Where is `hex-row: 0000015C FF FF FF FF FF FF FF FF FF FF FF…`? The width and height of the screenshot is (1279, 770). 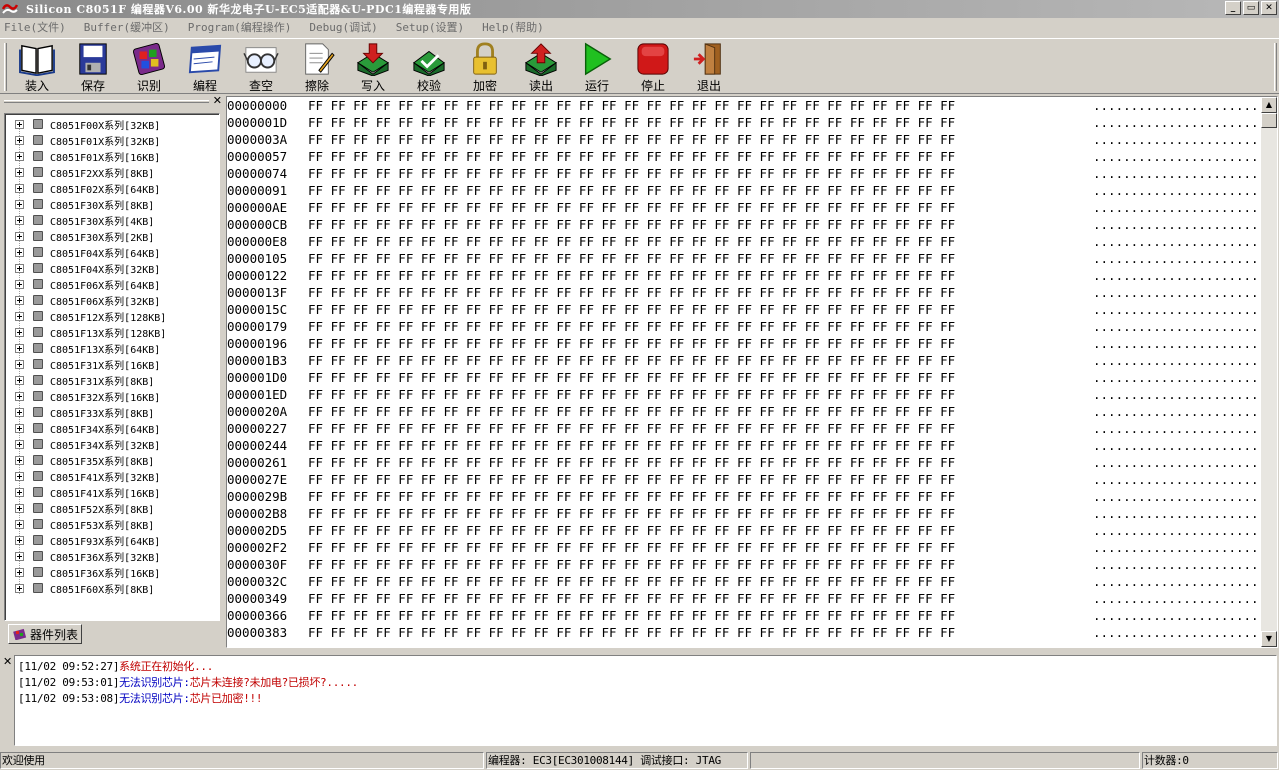
hex-row: 0000015C FF FF FF FF FF FF FF FF FF FF FF… is located at coordinates (752, 309).